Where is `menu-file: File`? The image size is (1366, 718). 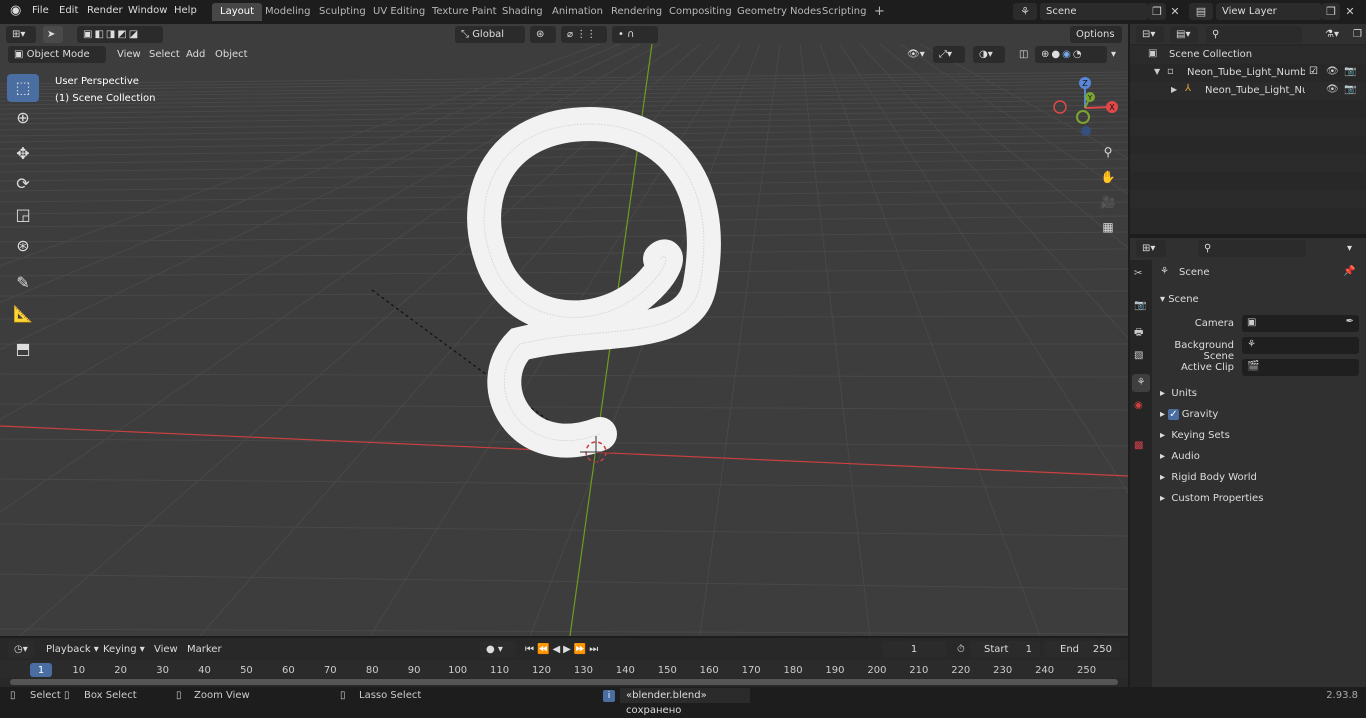 menu-file: File is located at coordinates (40, 11).